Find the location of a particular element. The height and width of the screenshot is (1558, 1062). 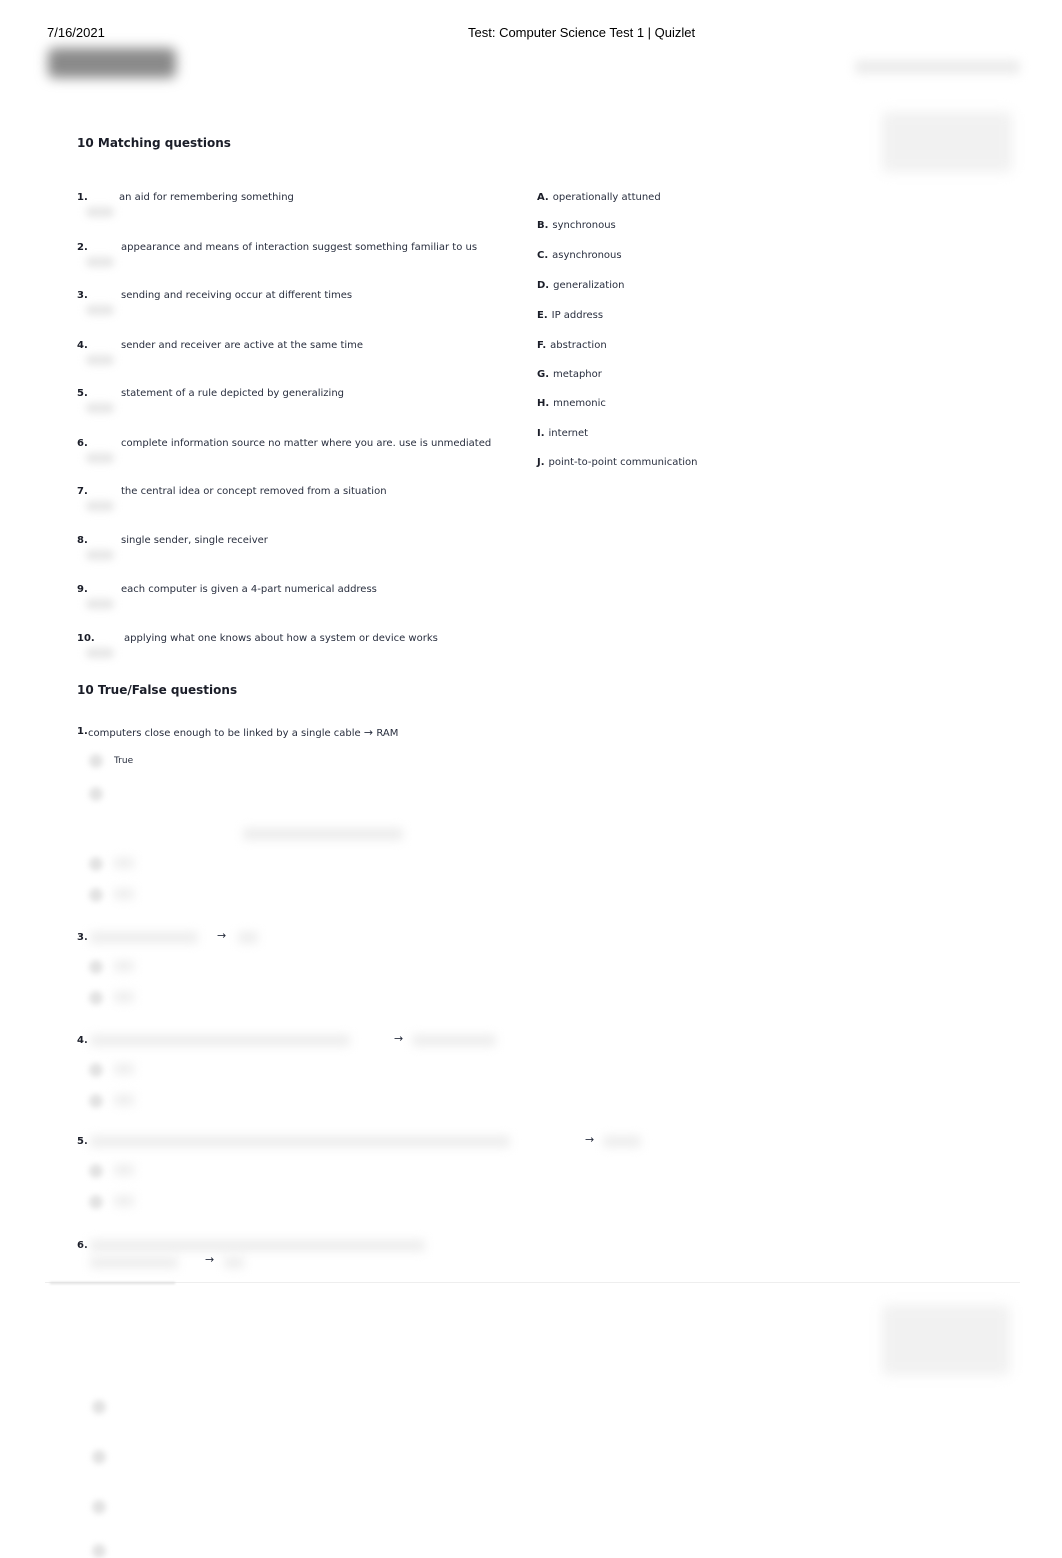

matching-option: H. mnemonic is located at coordinates (571, 403).